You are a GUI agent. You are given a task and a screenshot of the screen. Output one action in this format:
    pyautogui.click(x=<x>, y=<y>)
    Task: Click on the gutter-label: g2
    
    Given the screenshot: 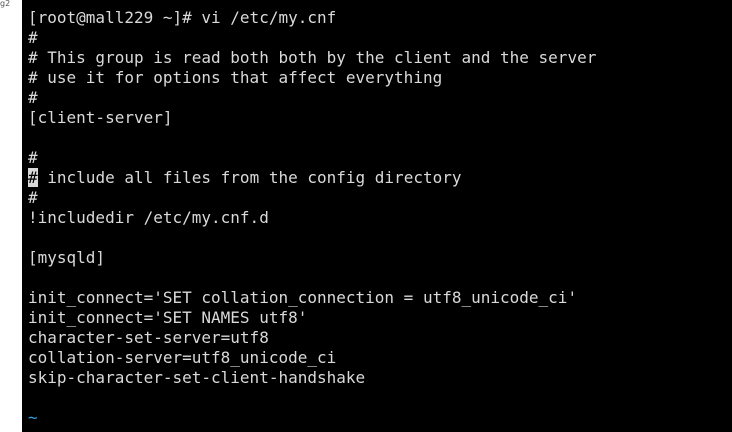 What is the action you would take?
    pyautogui.click(x=5, y=4)
    